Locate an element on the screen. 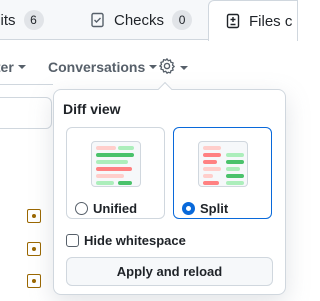  divider is located at coordinates (26, 84).